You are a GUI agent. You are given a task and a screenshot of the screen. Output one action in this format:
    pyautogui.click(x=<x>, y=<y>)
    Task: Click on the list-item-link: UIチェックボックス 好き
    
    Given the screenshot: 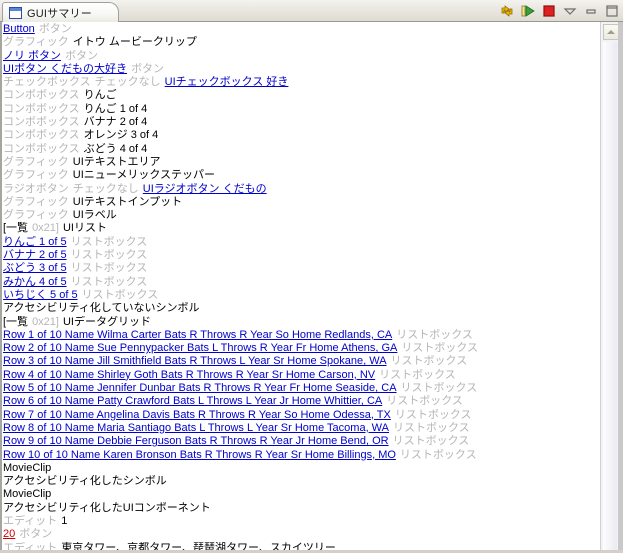 What is the action you would take?
    pyautogui.click(x=227, y=82)
    